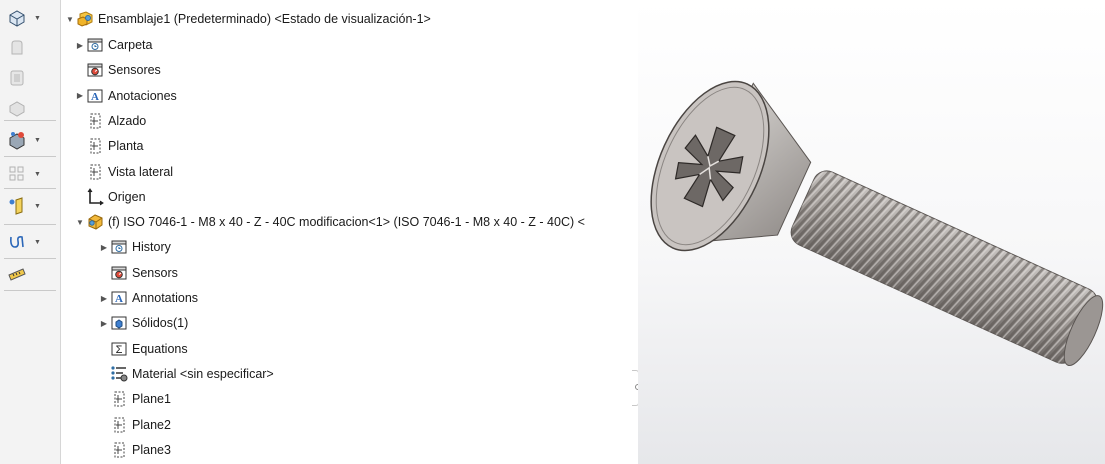 This screenshot has height=464, width=1105. I want to click on assembly-icon, so click(85, 19).